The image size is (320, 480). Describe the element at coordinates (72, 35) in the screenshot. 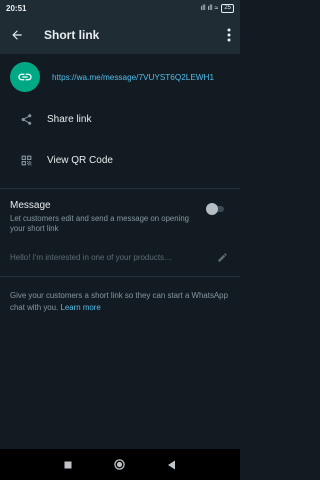

I see `page-title: Short link` at that location.